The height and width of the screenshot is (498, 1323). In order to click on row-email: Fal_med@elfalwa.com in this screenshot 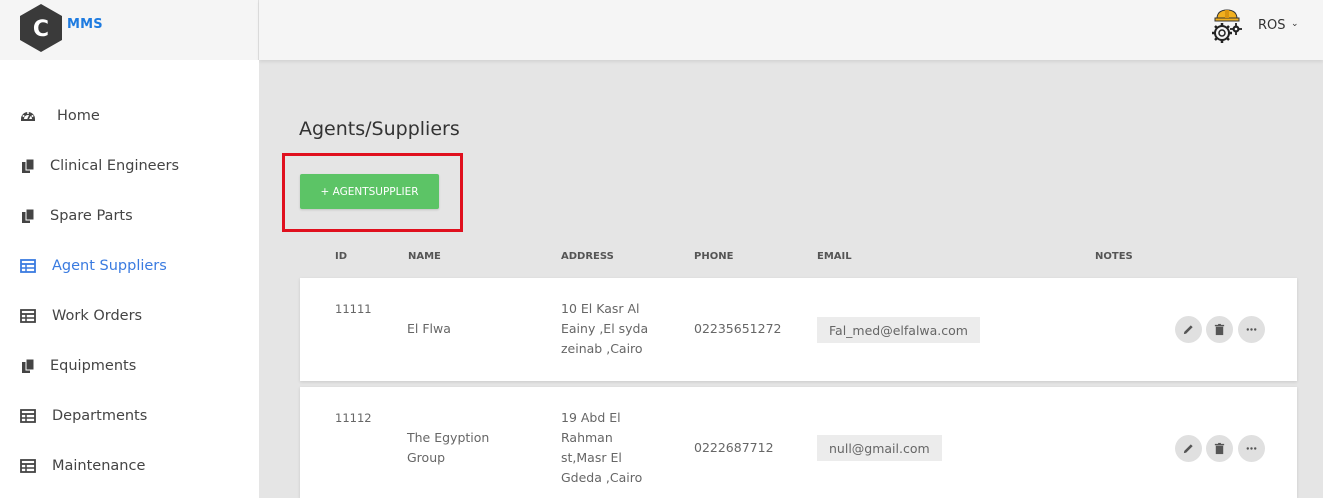, I will do `click(898, 330)`.